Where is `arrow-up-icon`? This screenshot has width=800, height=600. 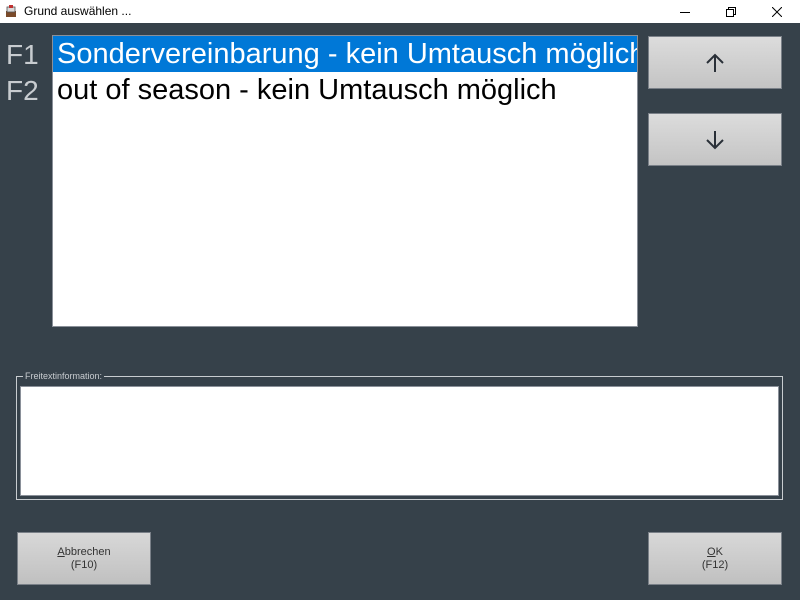 arrow-up-icon is located at coordinates (715, 62).